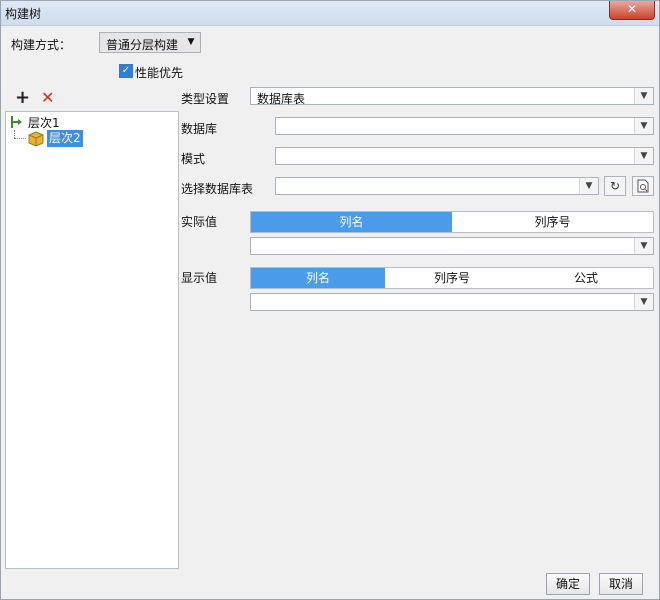 This screenshot has height=600, width=660. What do you see at coordinates (217, 189) in the screenshot?
I see `table-label: 选择数据库表` at bounding box center [217, 189].